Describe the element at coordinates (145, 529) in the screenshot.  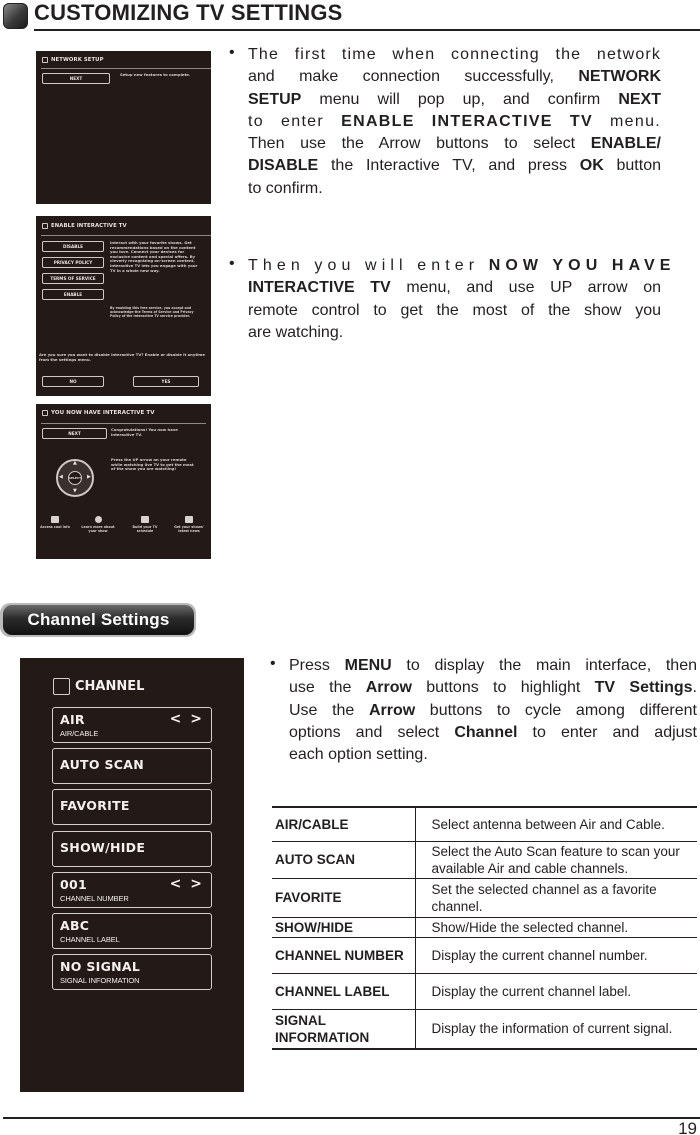
I see `feature-label: Build your TV schedule` at that location.